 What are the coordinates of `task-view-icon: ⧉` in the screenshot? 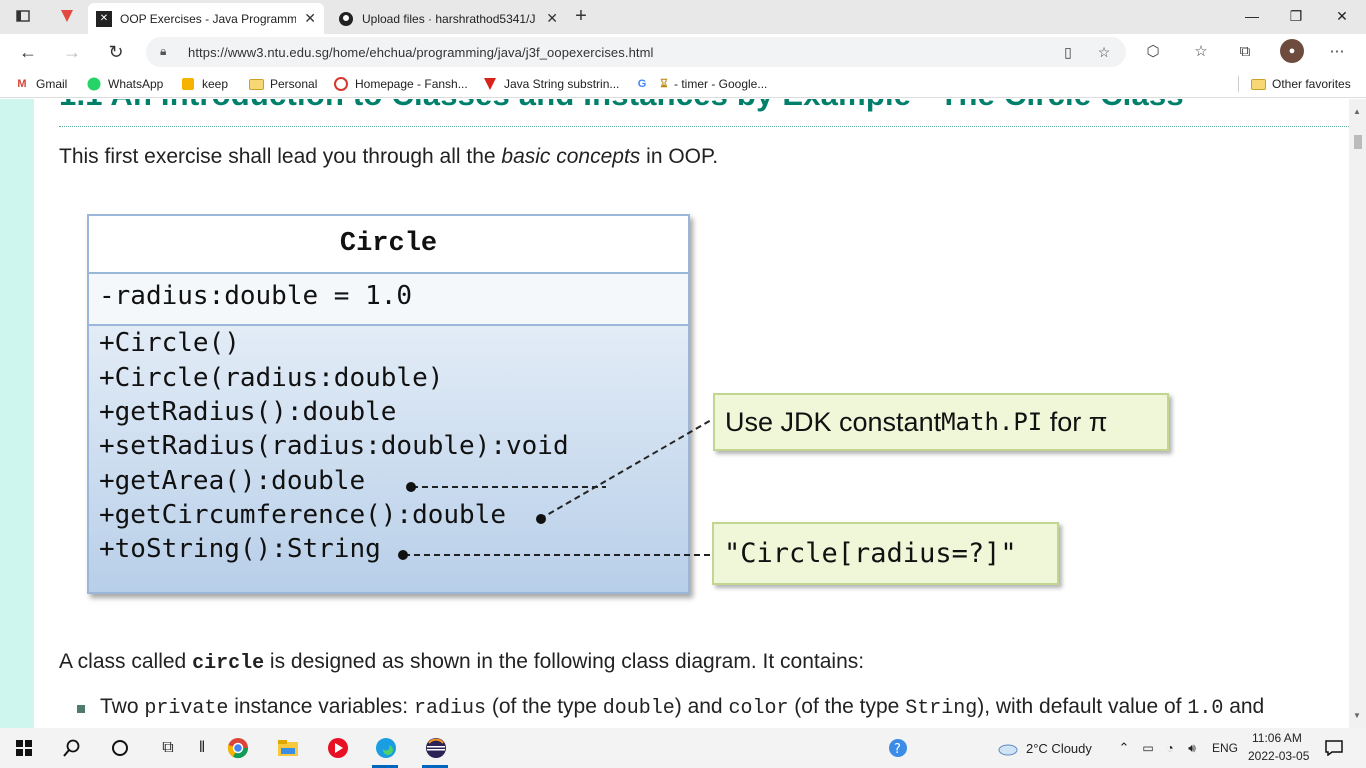 It's located at (168, 748).